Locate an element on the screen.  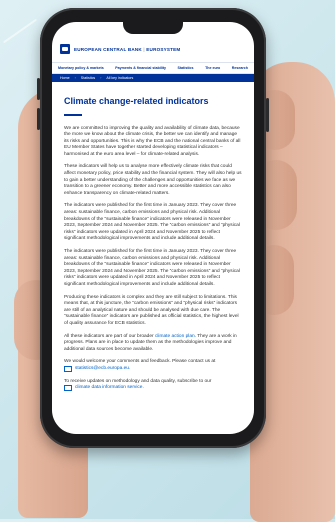
breadcrumb-key-indicators: All key indicators is located at coordinates (119, 78).